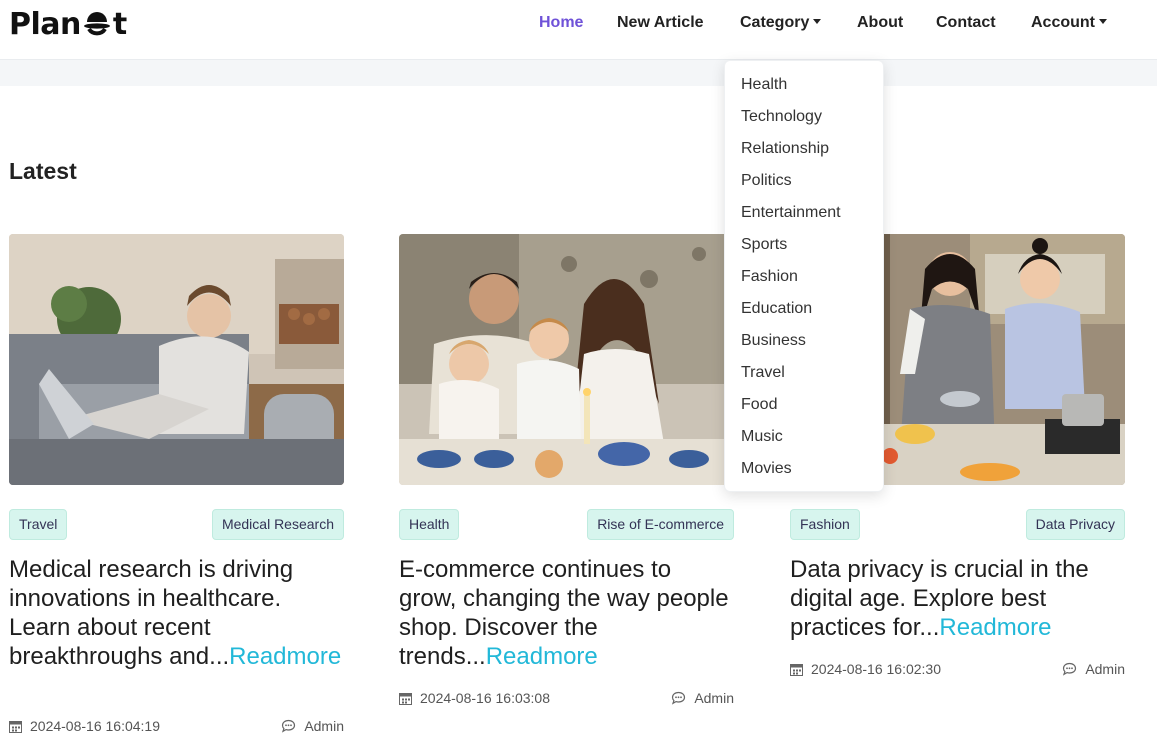 This screenshot has height=746, width=1157. I want to click on nav-home: Home, so click(561, 23).